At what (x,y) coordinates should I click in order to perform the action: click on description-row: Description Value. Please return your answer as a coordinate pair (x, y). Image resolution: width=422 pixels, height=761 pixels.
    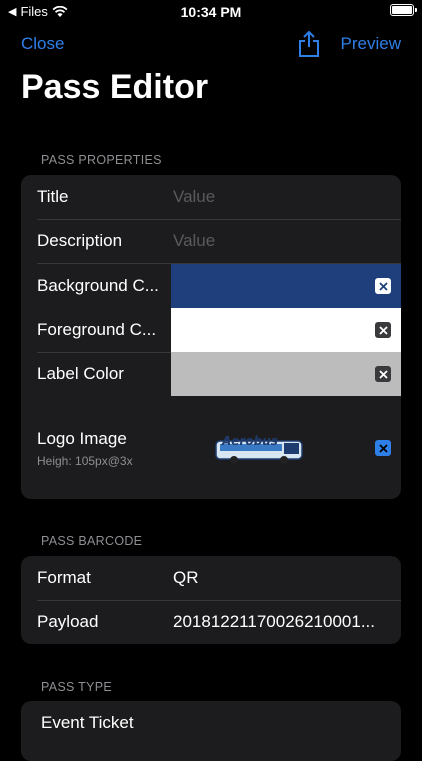
    Looking at the image, I should click on (211, 241).